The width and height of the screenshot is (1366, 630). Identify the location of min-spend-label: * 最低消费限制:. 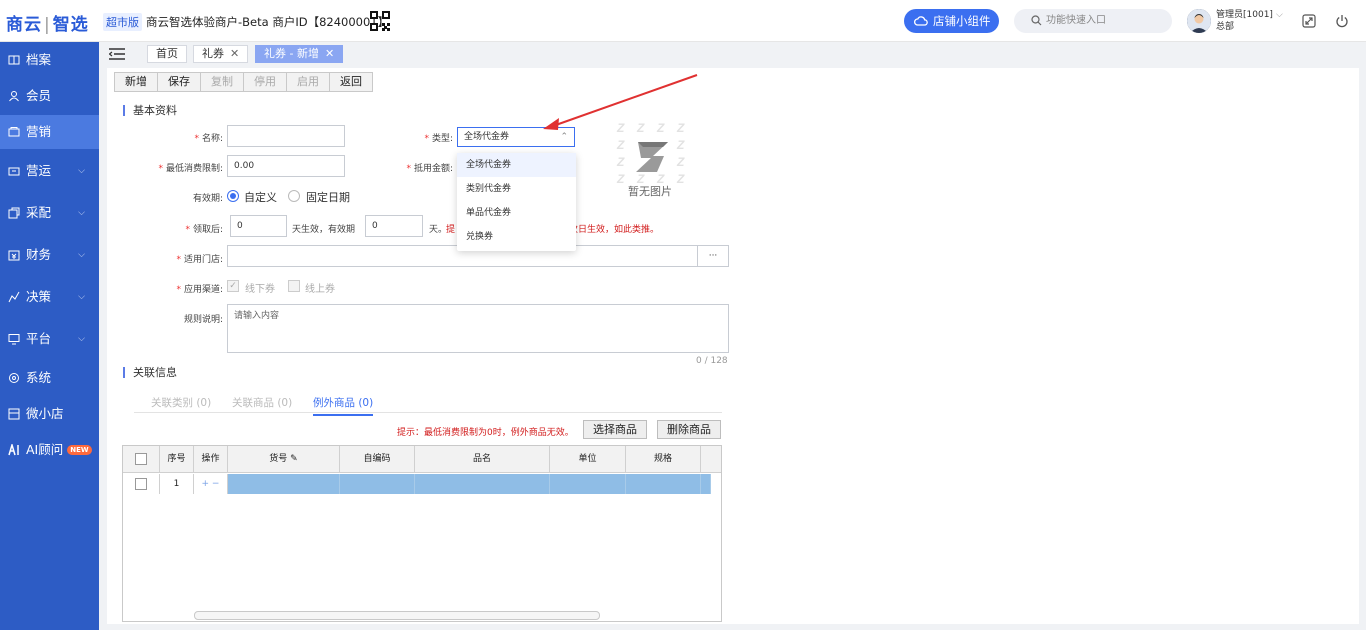
(190, 169).